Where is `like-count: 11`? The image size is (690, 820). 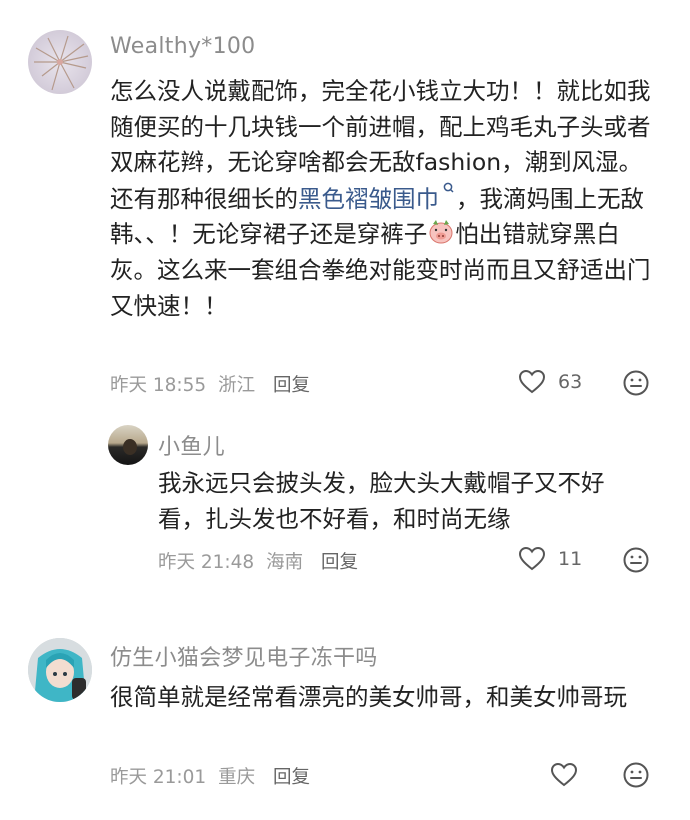 like-count: 11 is located at coordinates (570, 559).